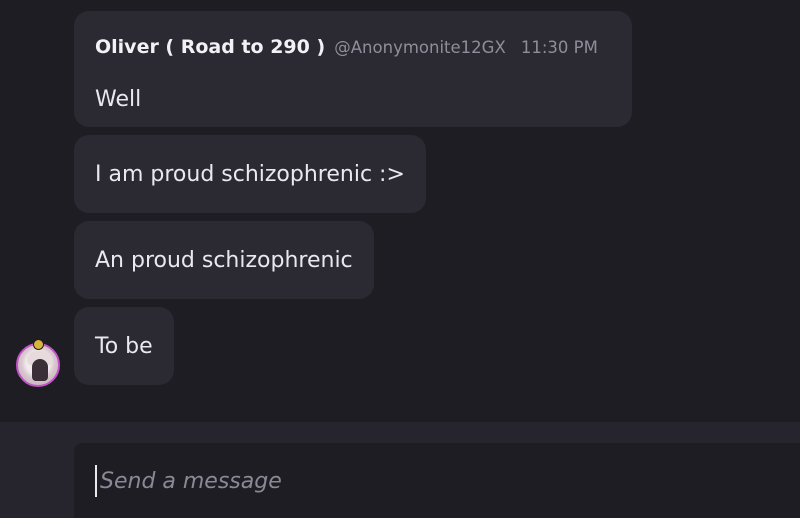  What do you see at coordinates (96, 481) in the screenshot?
I see `text-caret` at bounding box center [96, 481].